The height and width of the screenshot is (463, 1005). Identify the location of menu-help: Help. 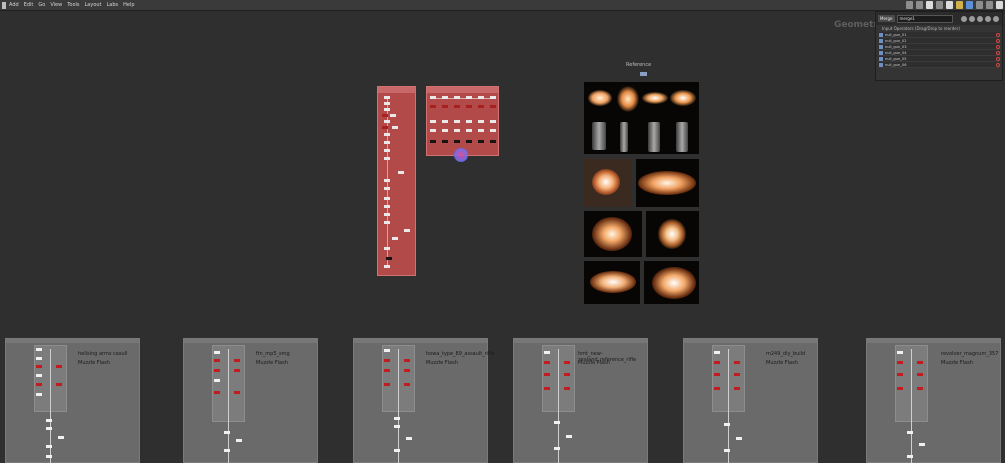
(128, 5).